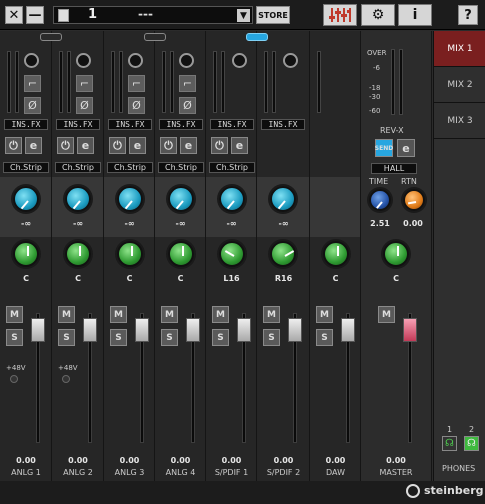 The image size is (485, 504). What do you see at coordinates (468, 15) in the screenshot?
I see `help-button: ?` at bounding box center [468, 15].